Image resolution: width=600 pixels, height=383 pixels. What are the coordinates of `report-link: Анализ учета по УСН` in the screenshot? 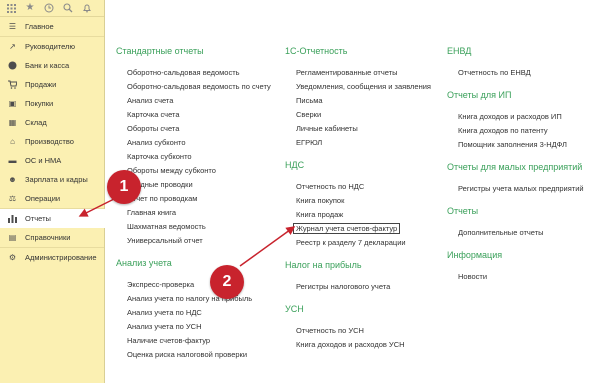 It's located at (204, 327).